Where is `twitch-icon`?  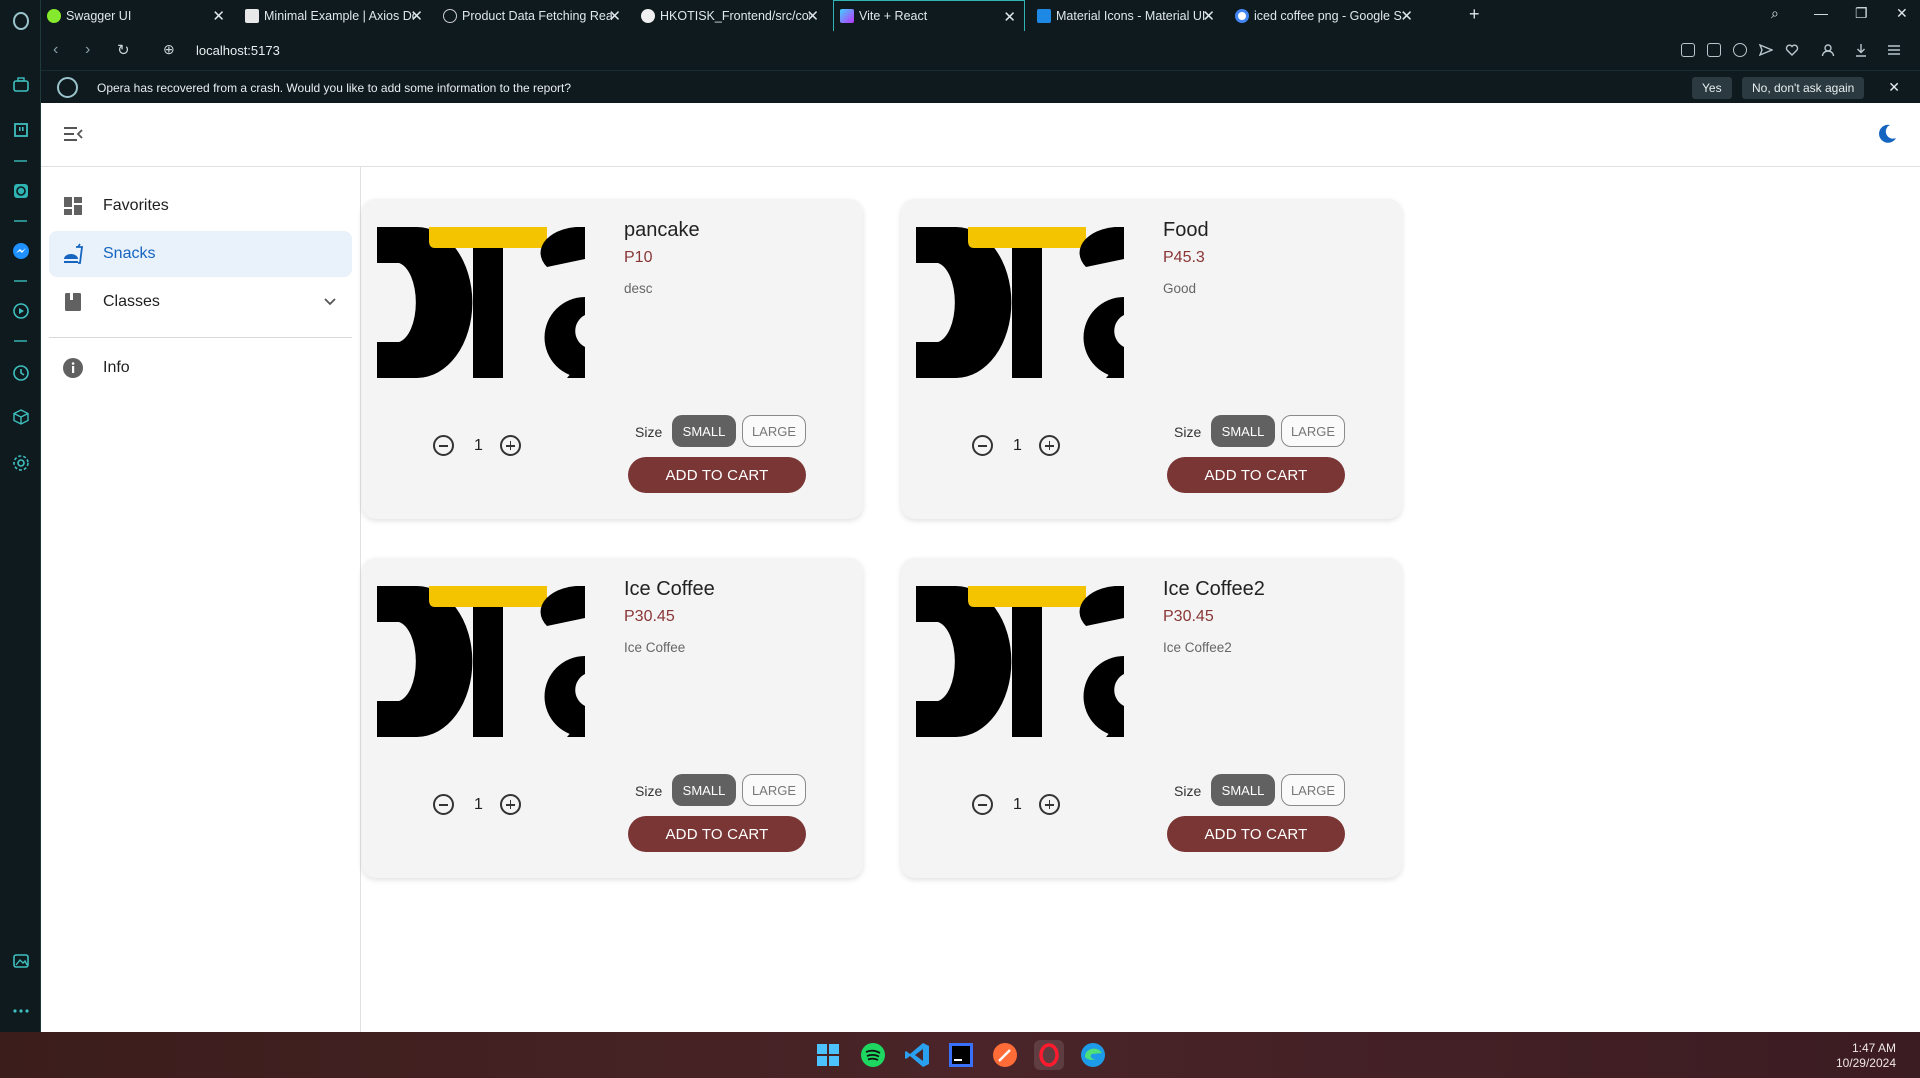
twitch-icon is located at coordinates (20, 130).